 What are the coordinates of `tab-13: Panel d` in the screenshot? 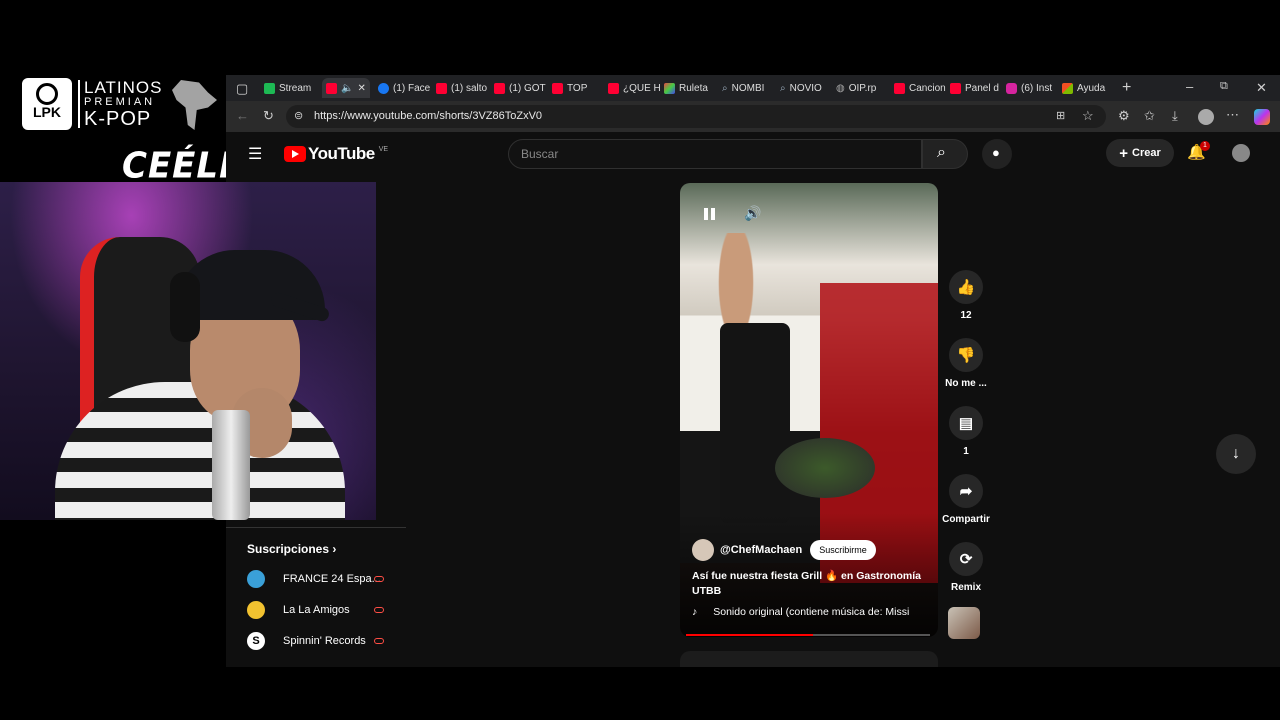 It's located at (976, 88).